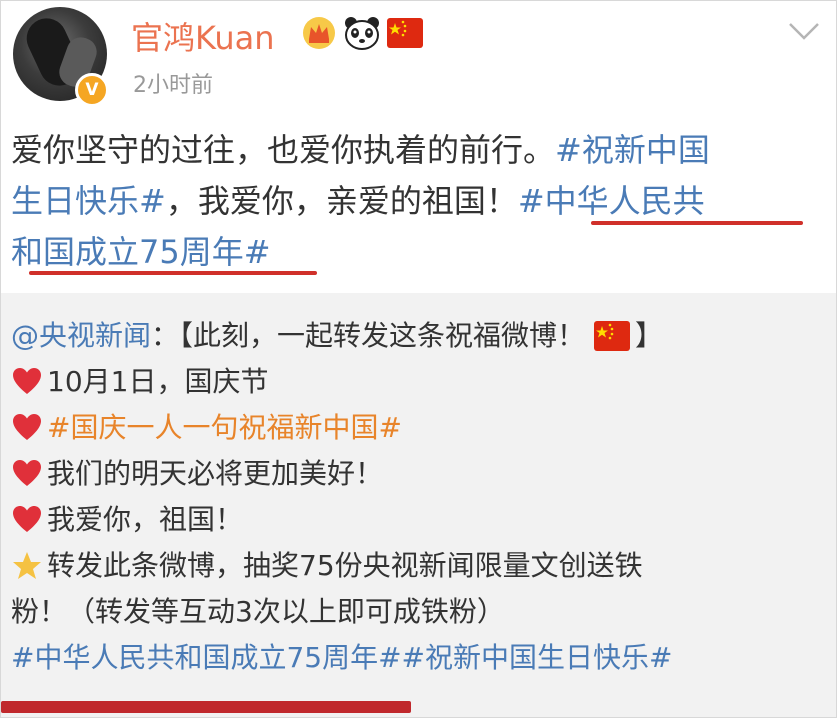 This screenshot has width=837, height=718. I want to click on post-line: 生日快乐#，我爱你，亲爱的祖国！#中华人民共, so click(416, 201).